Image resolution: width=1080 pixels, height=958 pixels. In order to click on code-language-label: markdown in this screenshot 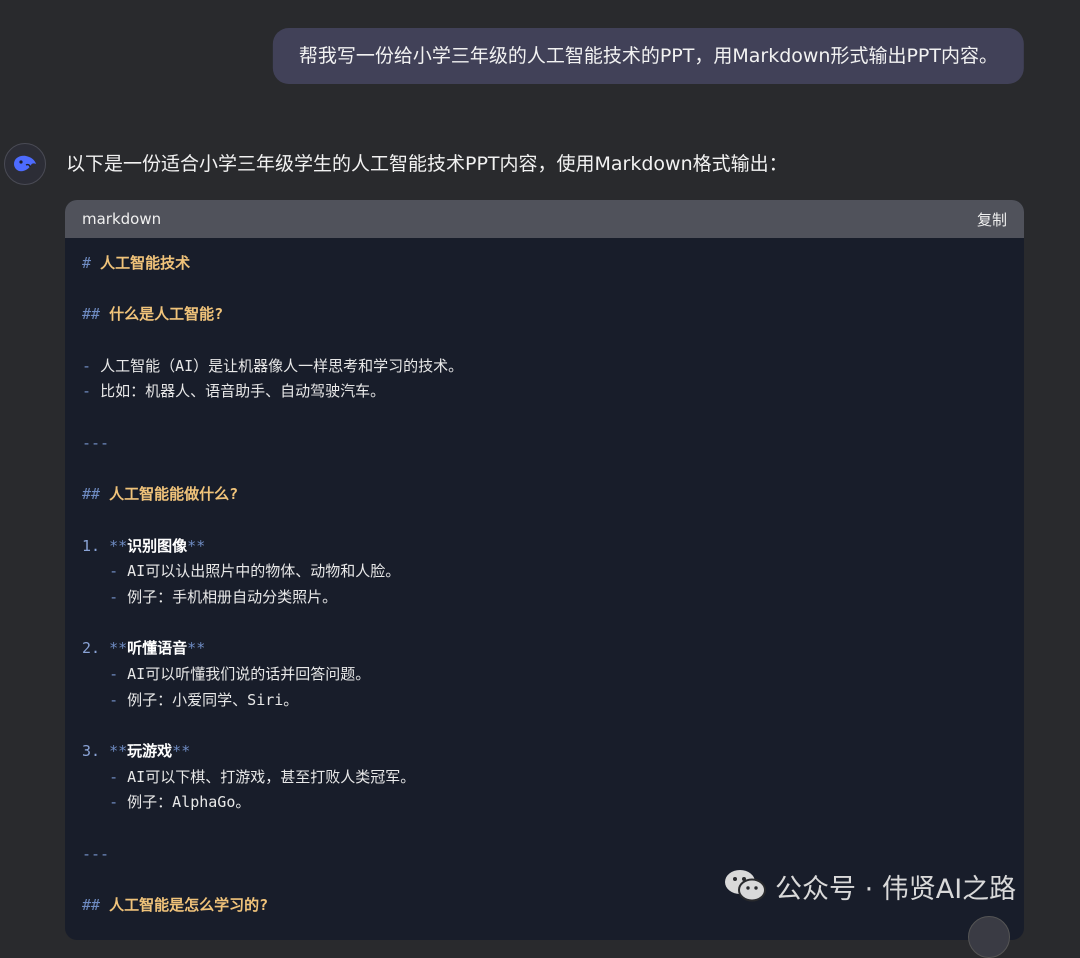, I will do `click(122, 219)`.